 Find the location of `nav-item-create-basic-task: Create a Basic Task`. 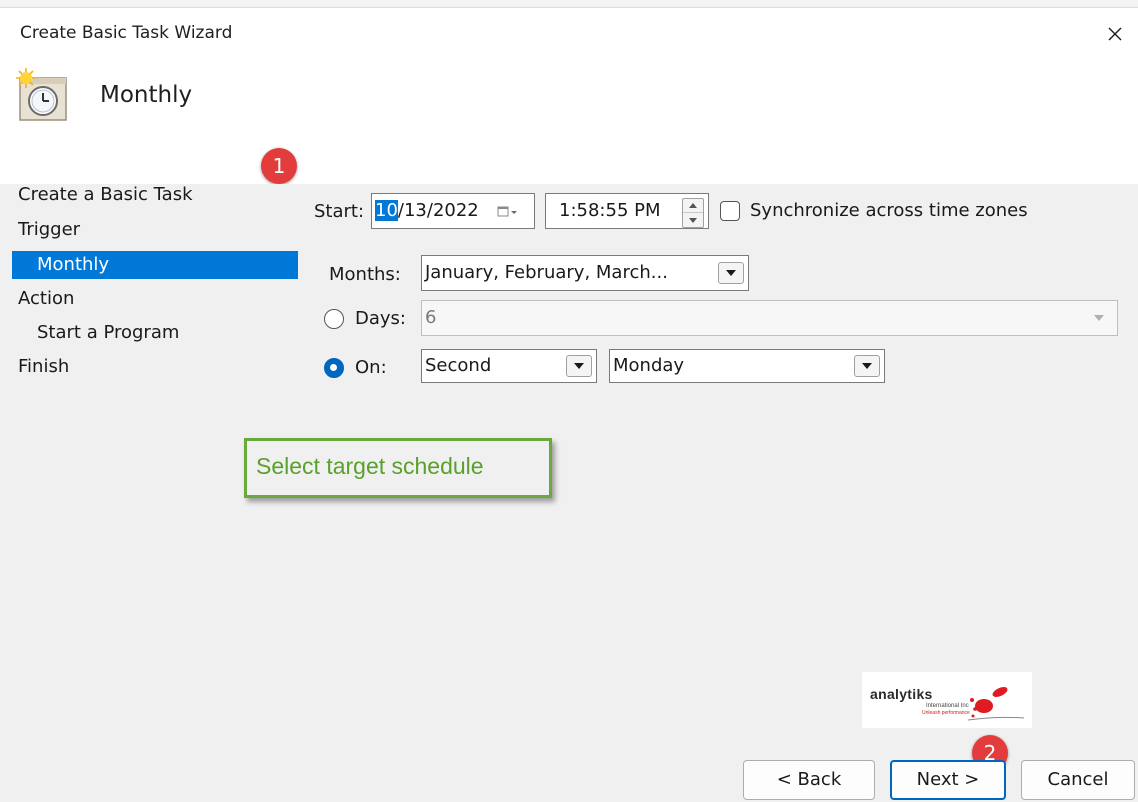

nav-item-create-basic-task: Create a Basic Task is located at coordinates (105, 195).